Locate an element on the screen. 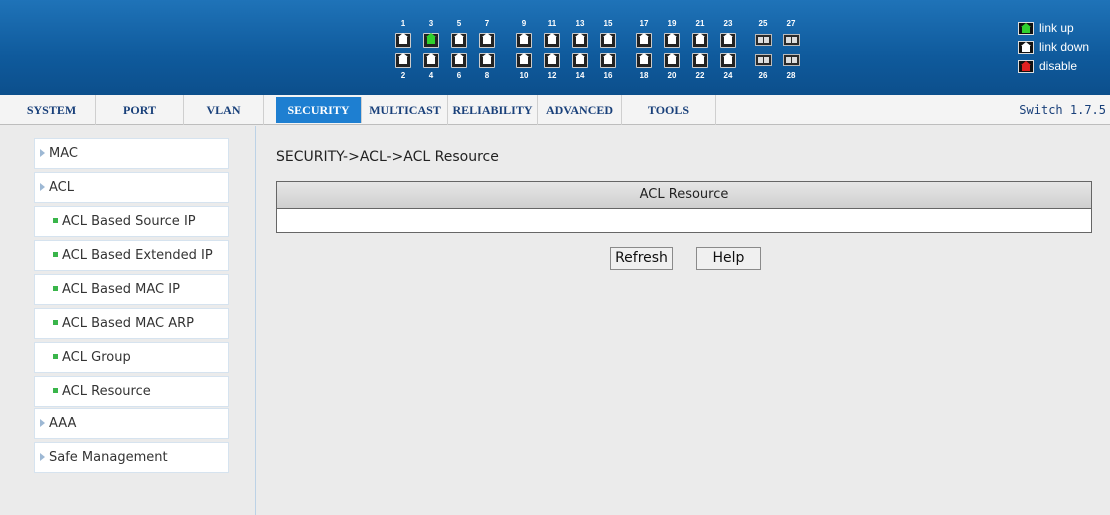 The height and width of the screenshot is (515, 1110). port-24-icon is located at coordinates (728, 60).